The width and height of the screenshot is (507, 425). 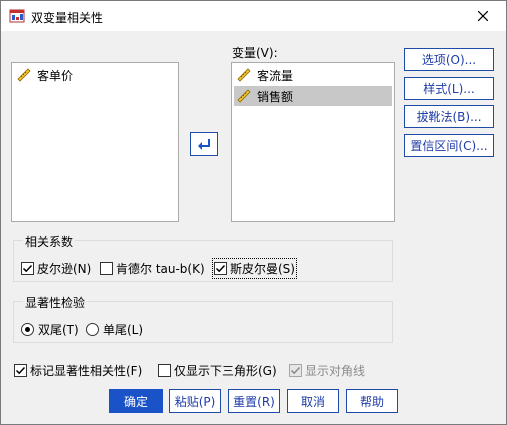 I want to click on radio-dot, so click(x=27, y=329).